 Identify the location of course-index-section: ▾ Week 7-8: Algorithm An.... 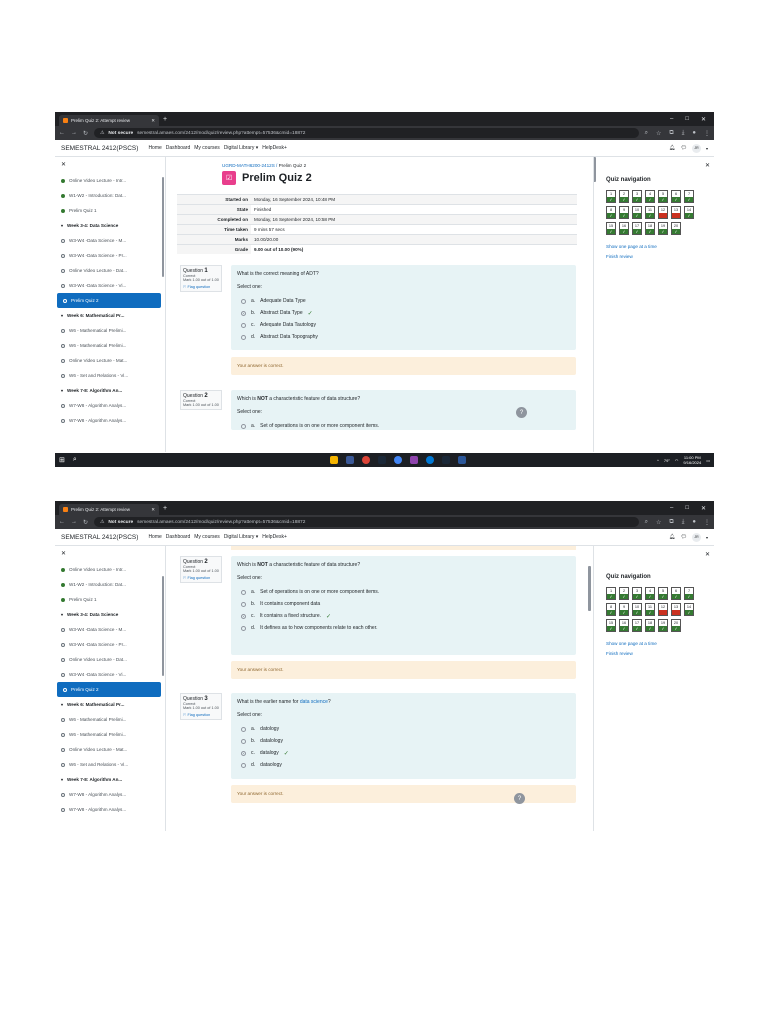
(110, 390).